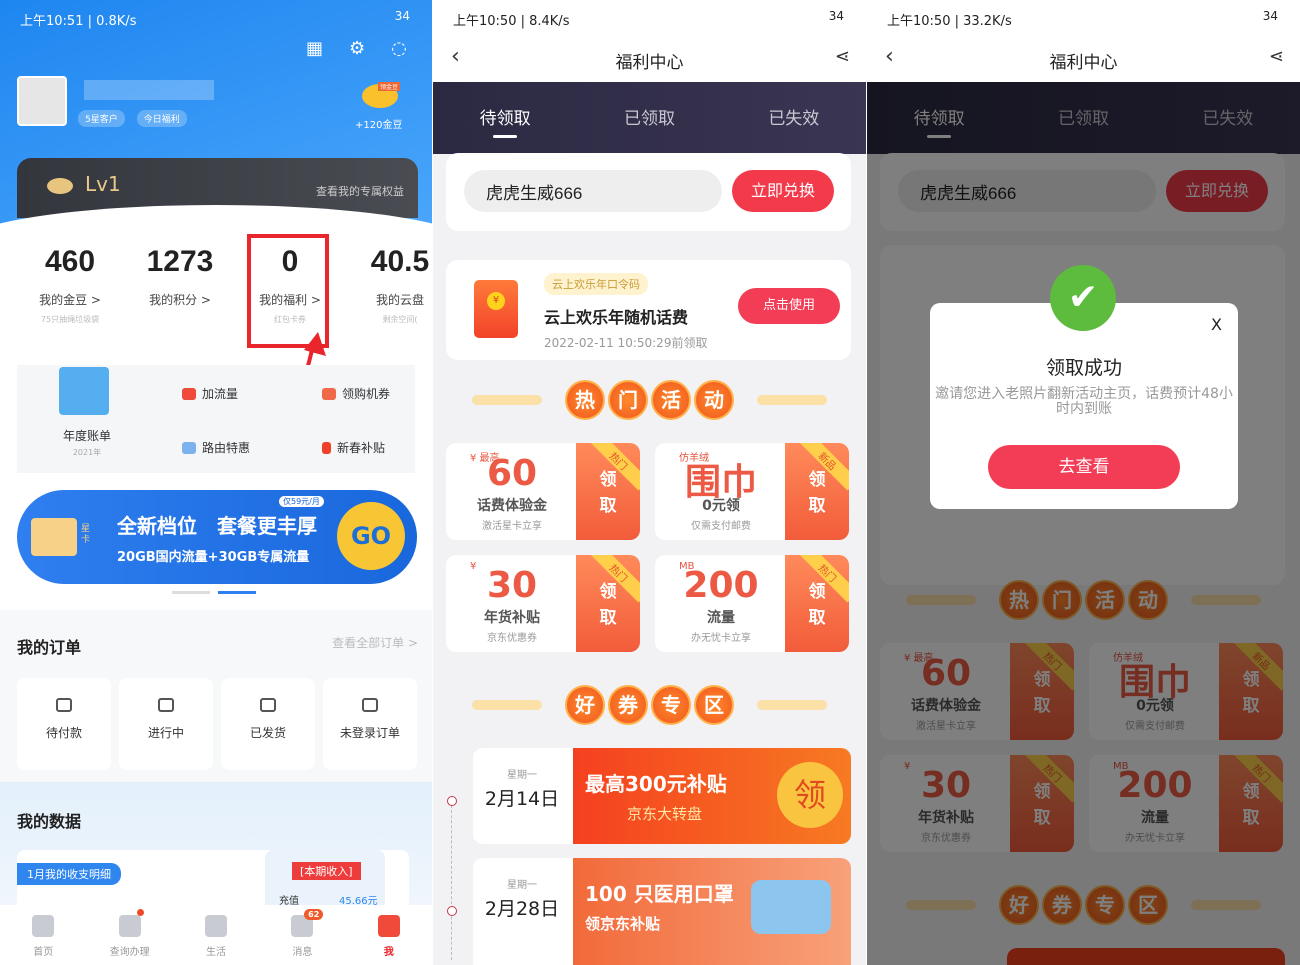  I want to click on go-button: GO, so click(371, 536).